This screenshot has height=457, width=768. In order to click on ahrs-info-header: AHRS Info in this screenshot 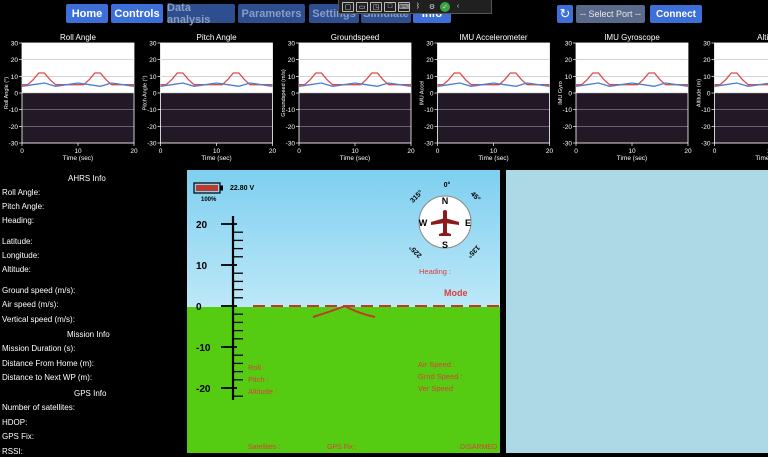, I will do `click(87, 178)`.